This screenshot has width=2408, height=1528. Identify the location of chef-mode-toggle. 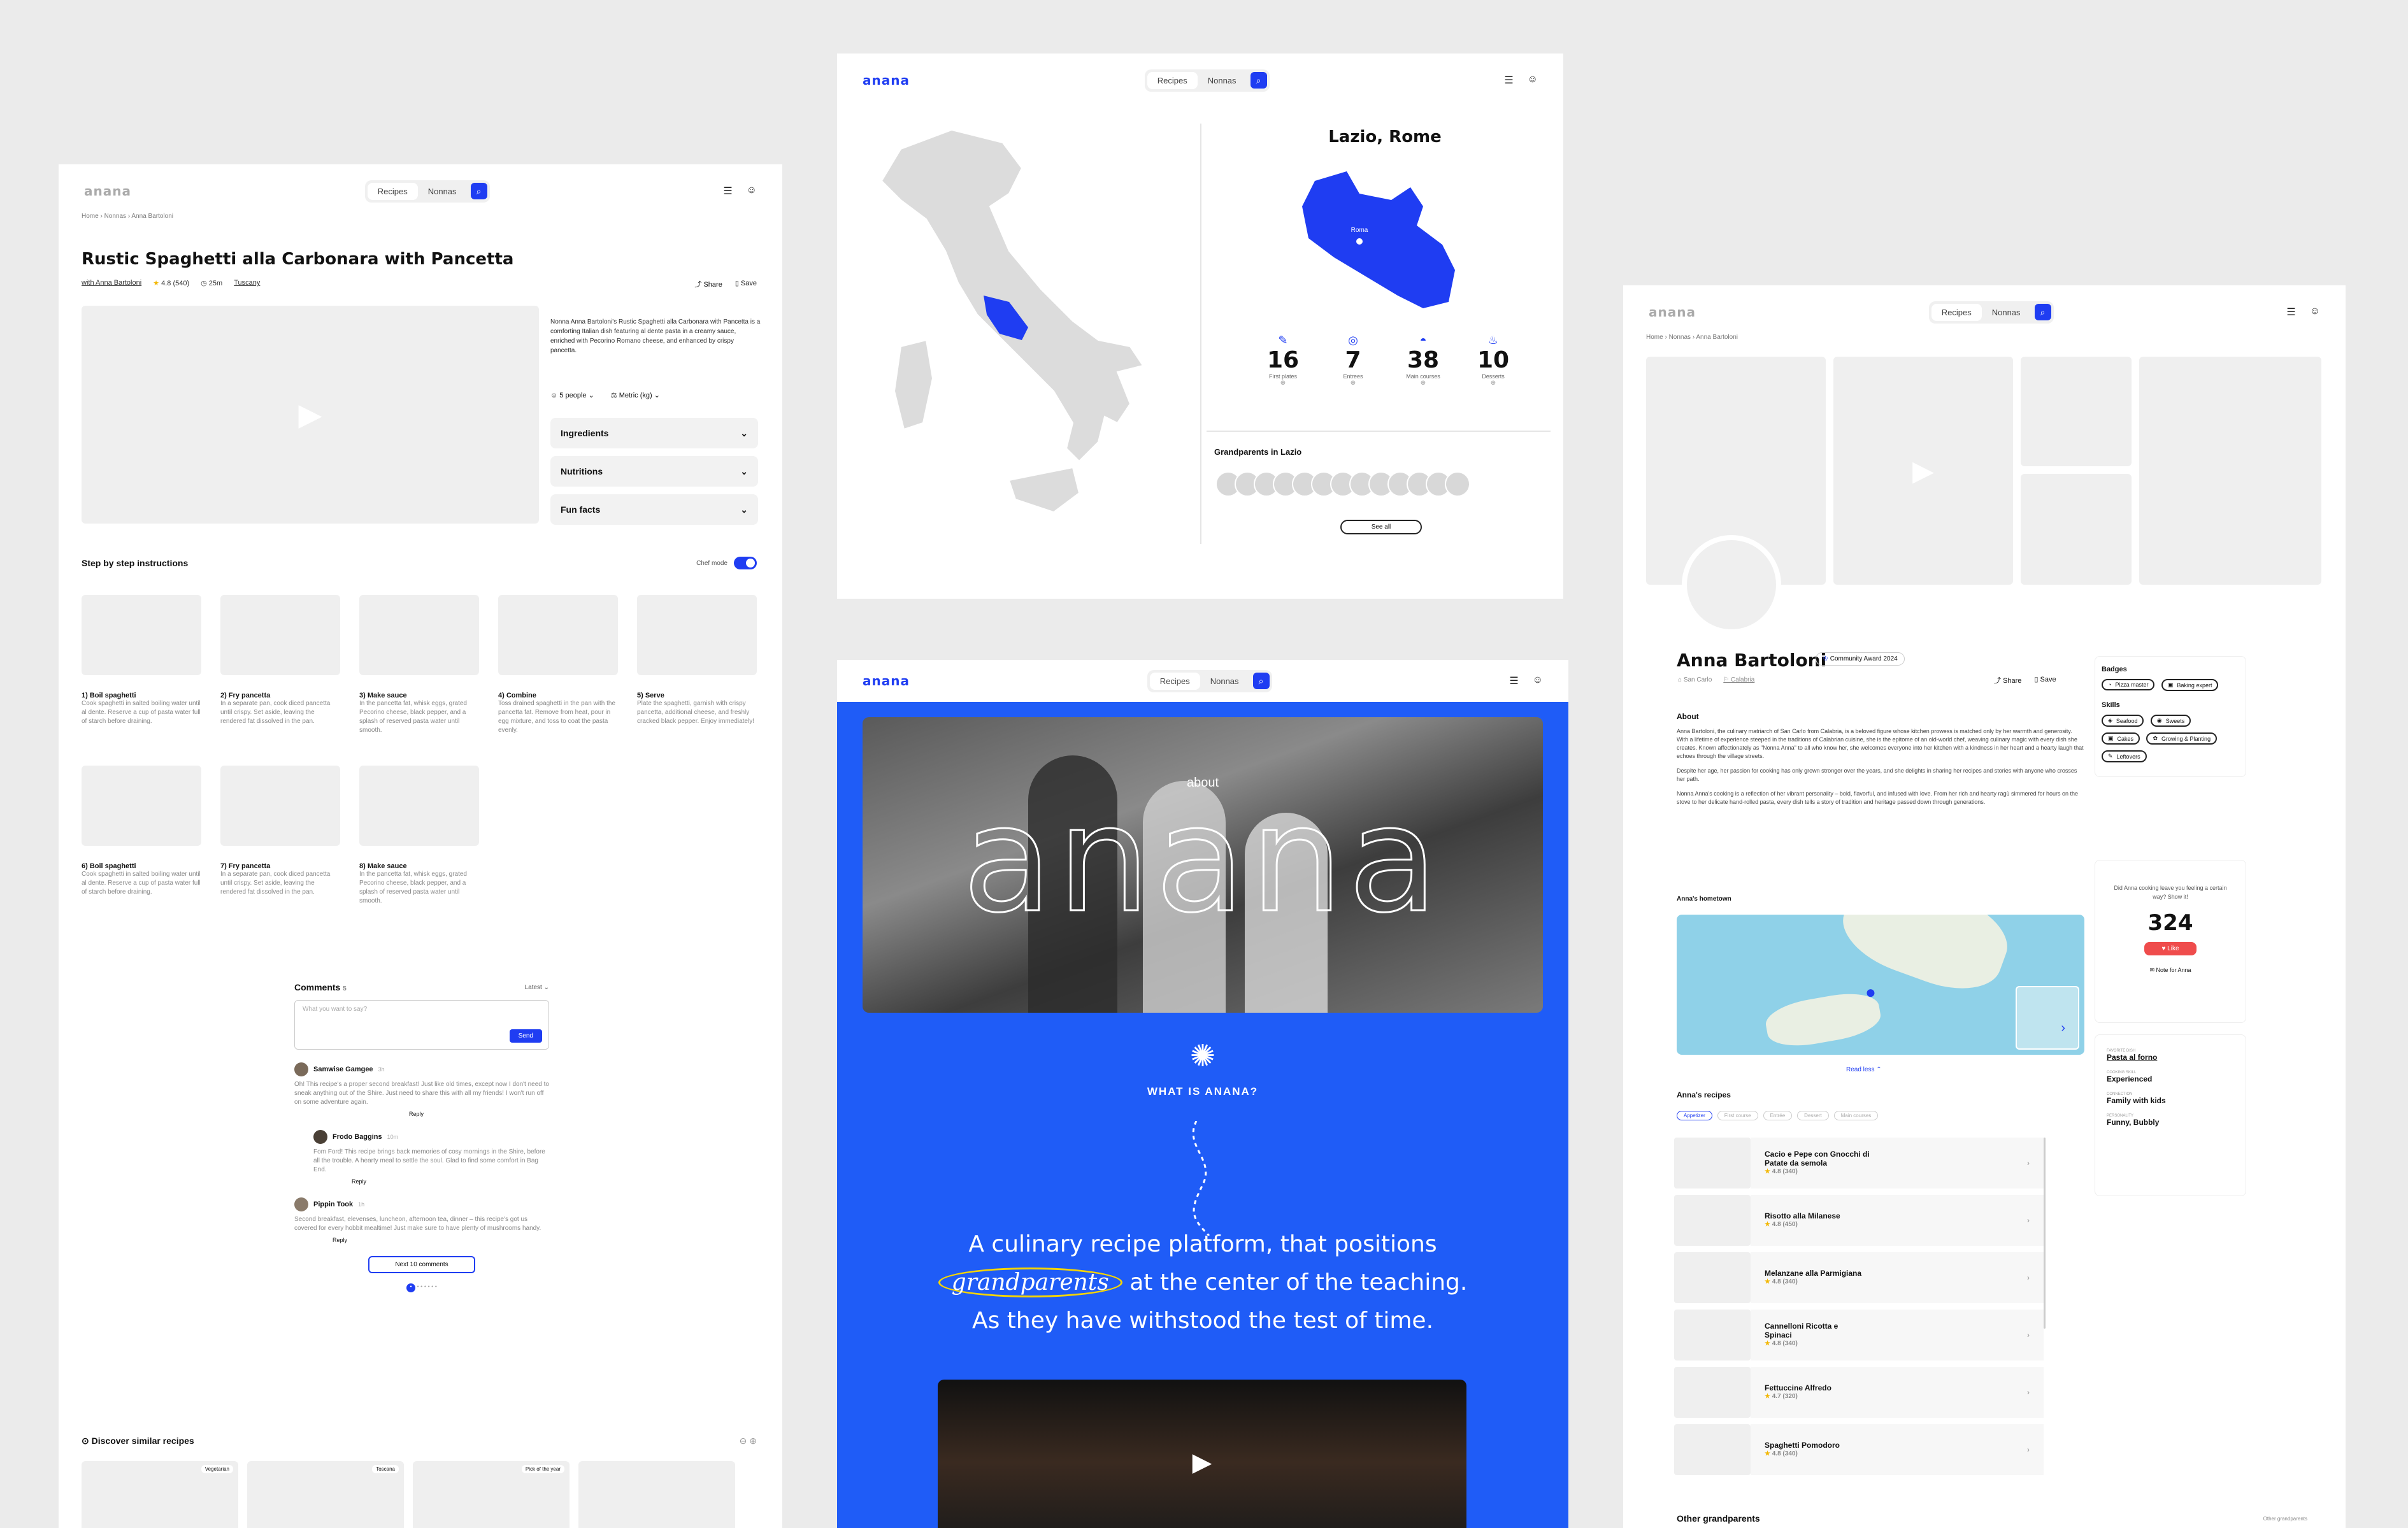
(745, 563).